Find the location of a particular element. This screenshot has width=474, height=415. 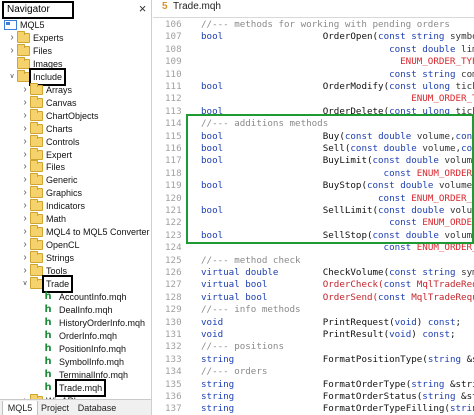

line-number: 114 is located at coordinates (173, 123).